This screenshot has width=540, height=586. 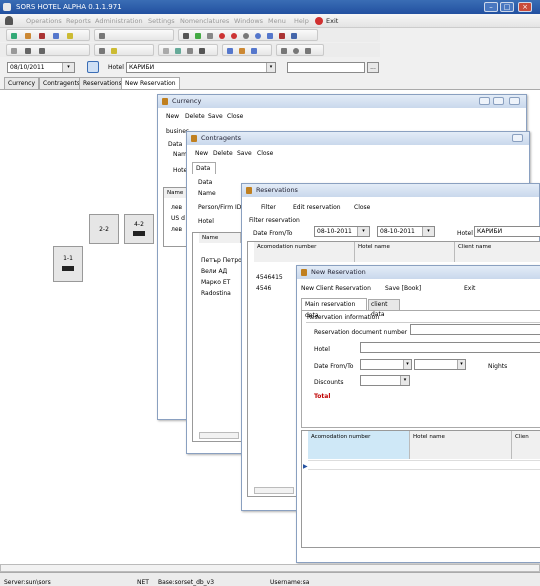 I want to click on tab-main-reservation-data: Main reservation data, so click(x=334, y=308).